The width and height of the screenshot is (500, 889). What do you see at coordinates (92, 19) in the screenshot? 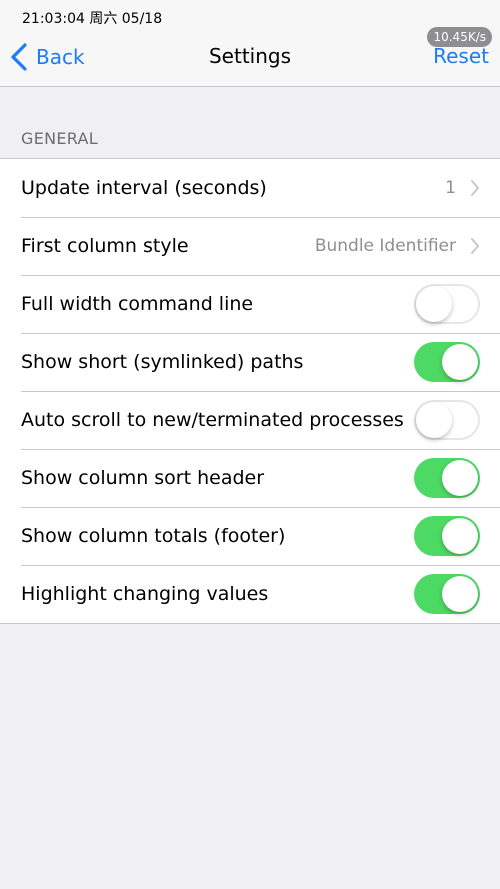
I see `status-time: 21:03:04 周六 05/18` at bounding box center [92, 19].